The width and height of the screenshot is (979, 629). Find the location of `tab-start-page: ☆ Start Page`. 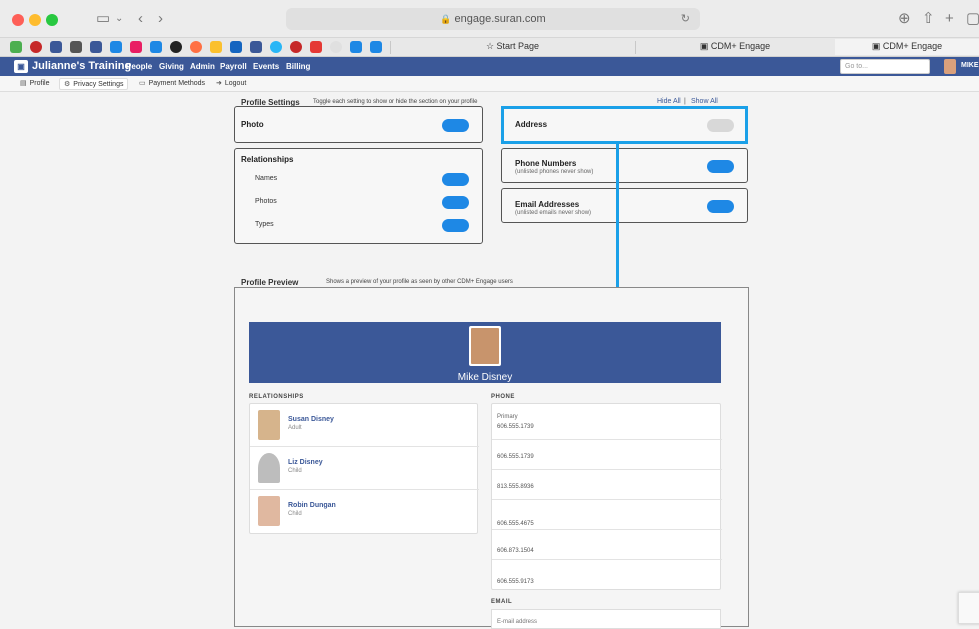

tab-start-page: ☆ Start Page is located at coordinates (512, 46).